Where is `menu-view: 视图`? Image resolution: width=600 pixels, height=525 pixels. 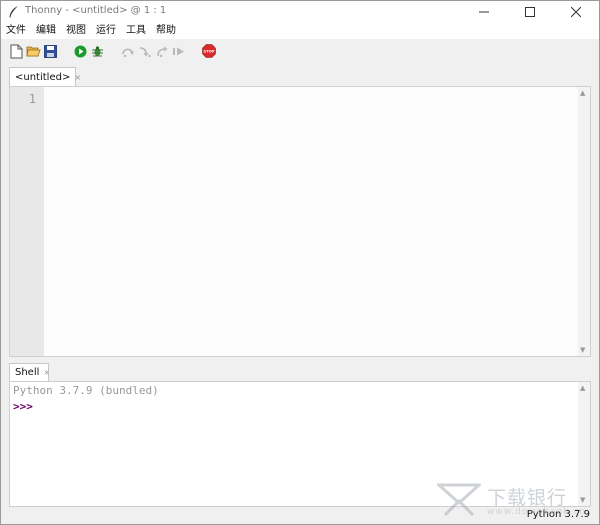
menu-view: 视图 is located at coordinates (76, 31).